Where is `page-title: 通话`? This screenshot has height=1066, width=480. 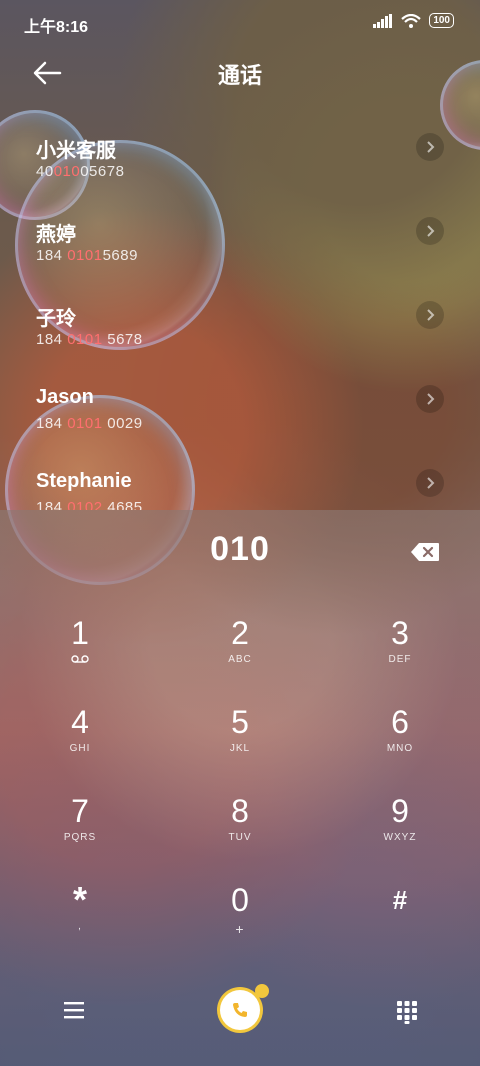
page-title: 通话 is located at coordinates (239, 75).